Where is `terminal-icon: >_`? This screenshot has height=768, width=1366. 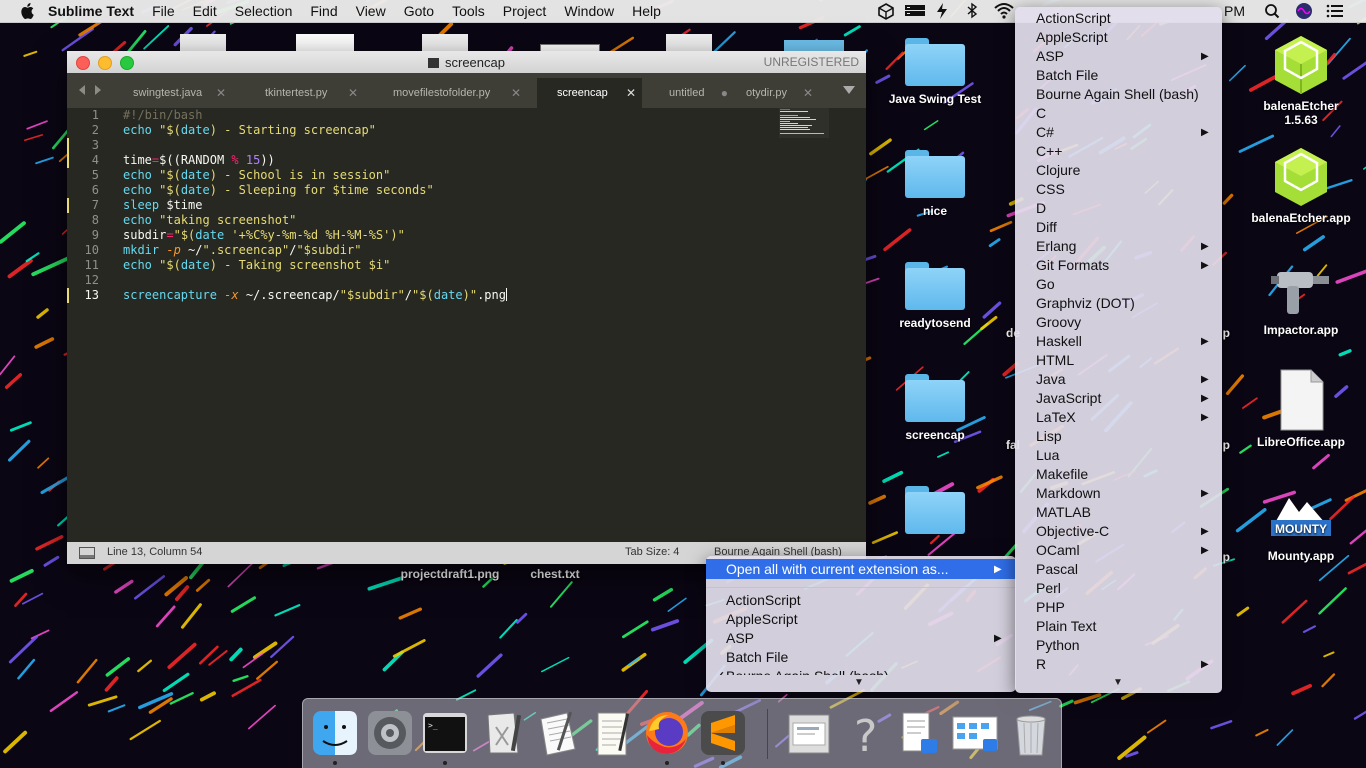 terminal-icon: >_ is located at coordinates (445, 733).